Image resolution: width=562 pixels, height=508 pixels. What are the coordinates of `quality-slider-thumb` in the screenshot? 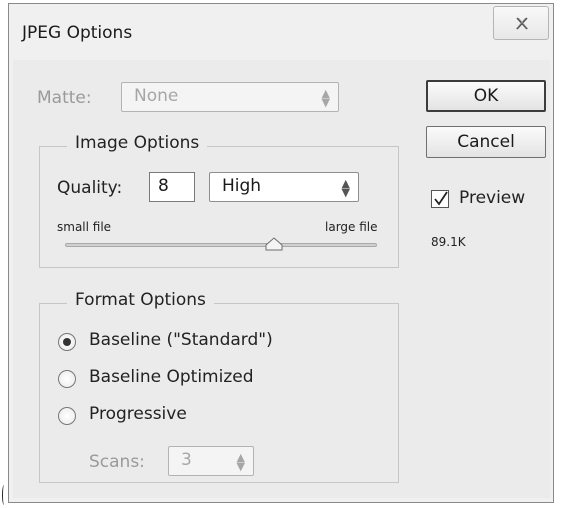 It's located at (274, 243).